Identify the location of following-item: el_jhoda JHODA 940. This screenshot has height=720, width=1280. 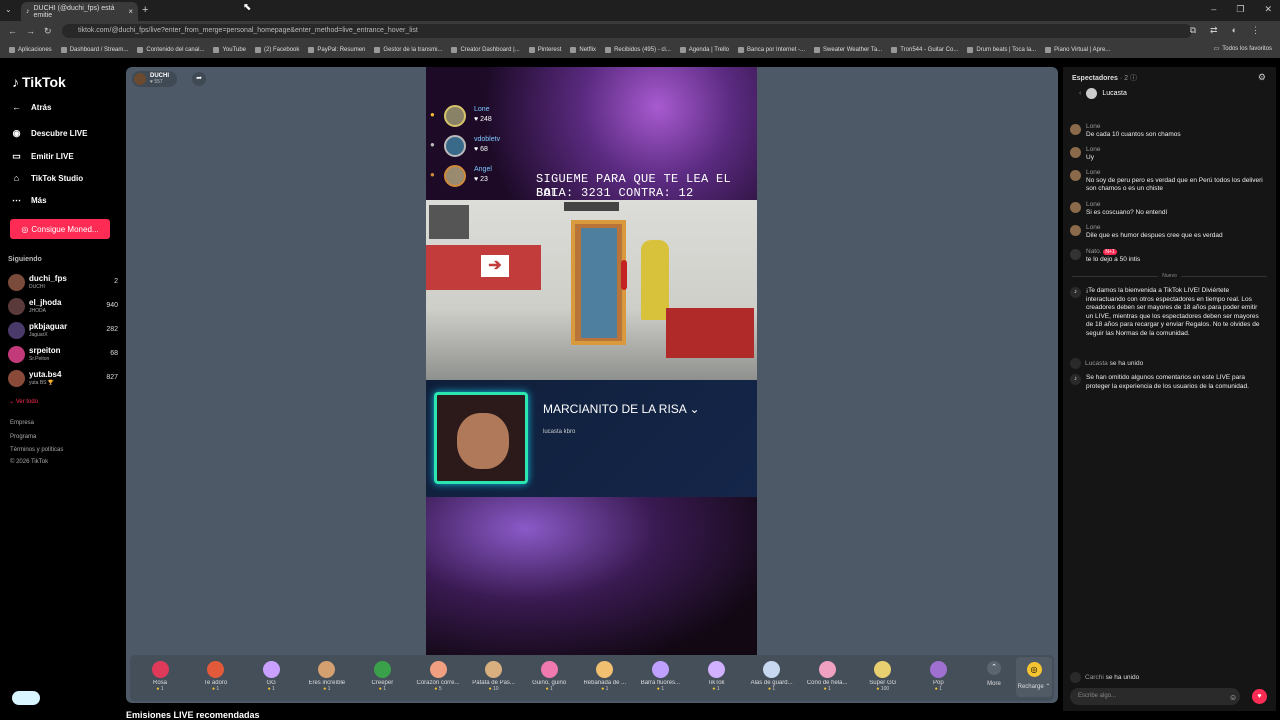
(64, 307).